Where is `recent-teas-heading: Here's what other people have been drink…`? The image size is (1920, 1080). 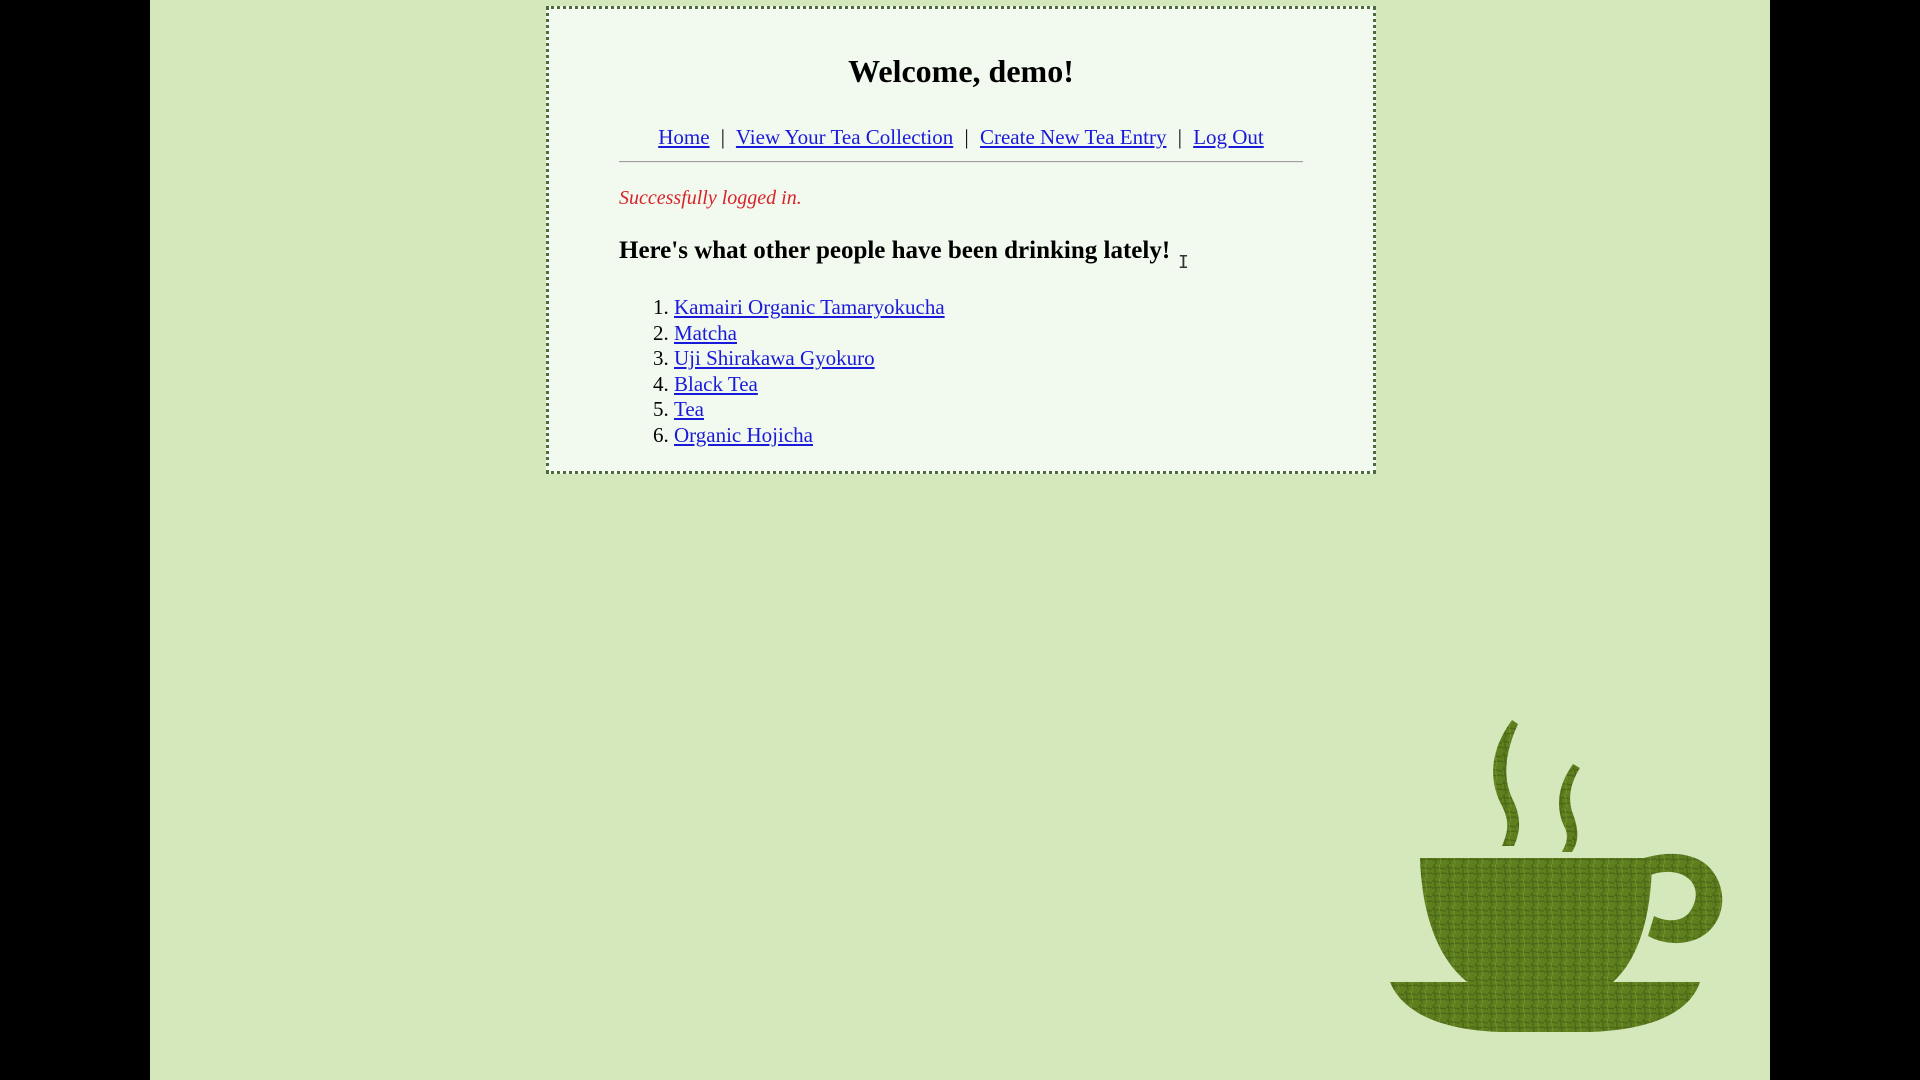 recent-teas-heading: Here's what other people have been drink… is located at coordinates (895, 250).